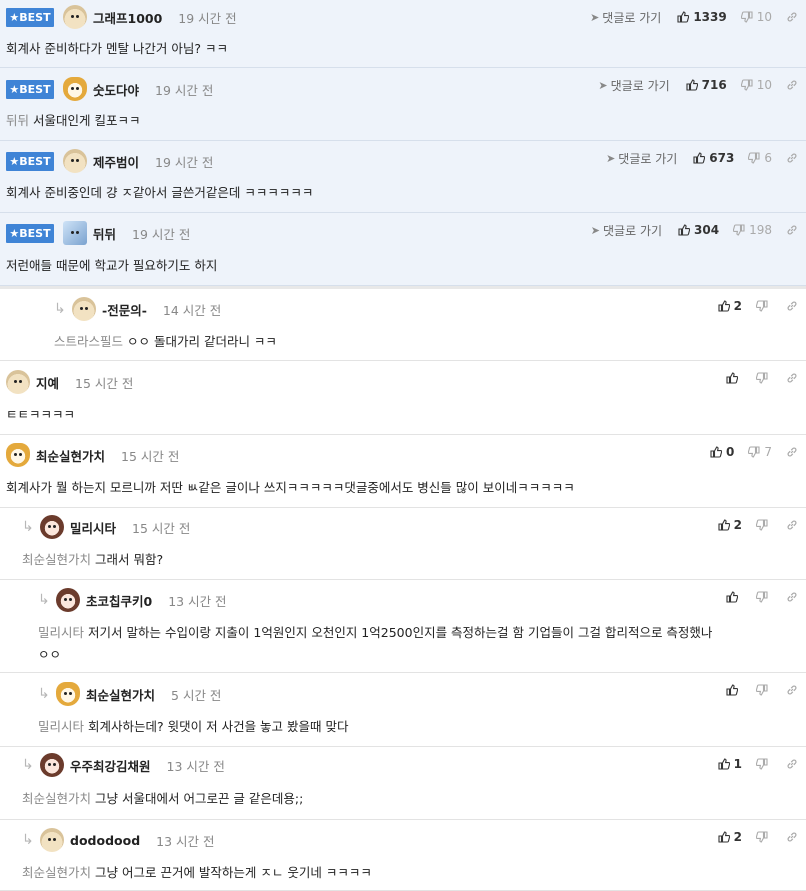 This screenshot has width=806, height=891. I want to click on comment-header: ↳ -전문의- 14 시간 전, so click(138, 309).